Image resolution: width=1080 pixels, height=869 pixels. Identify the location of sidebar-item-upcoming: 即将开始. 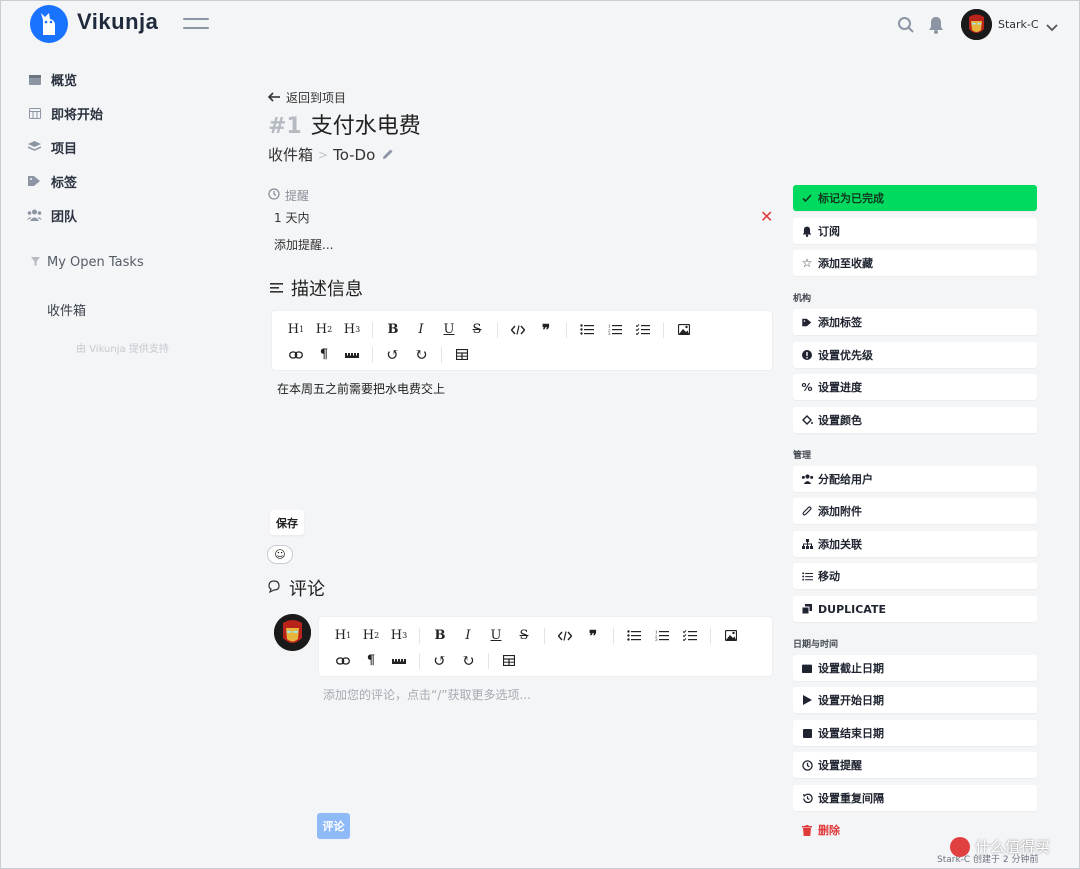
(65, 113).